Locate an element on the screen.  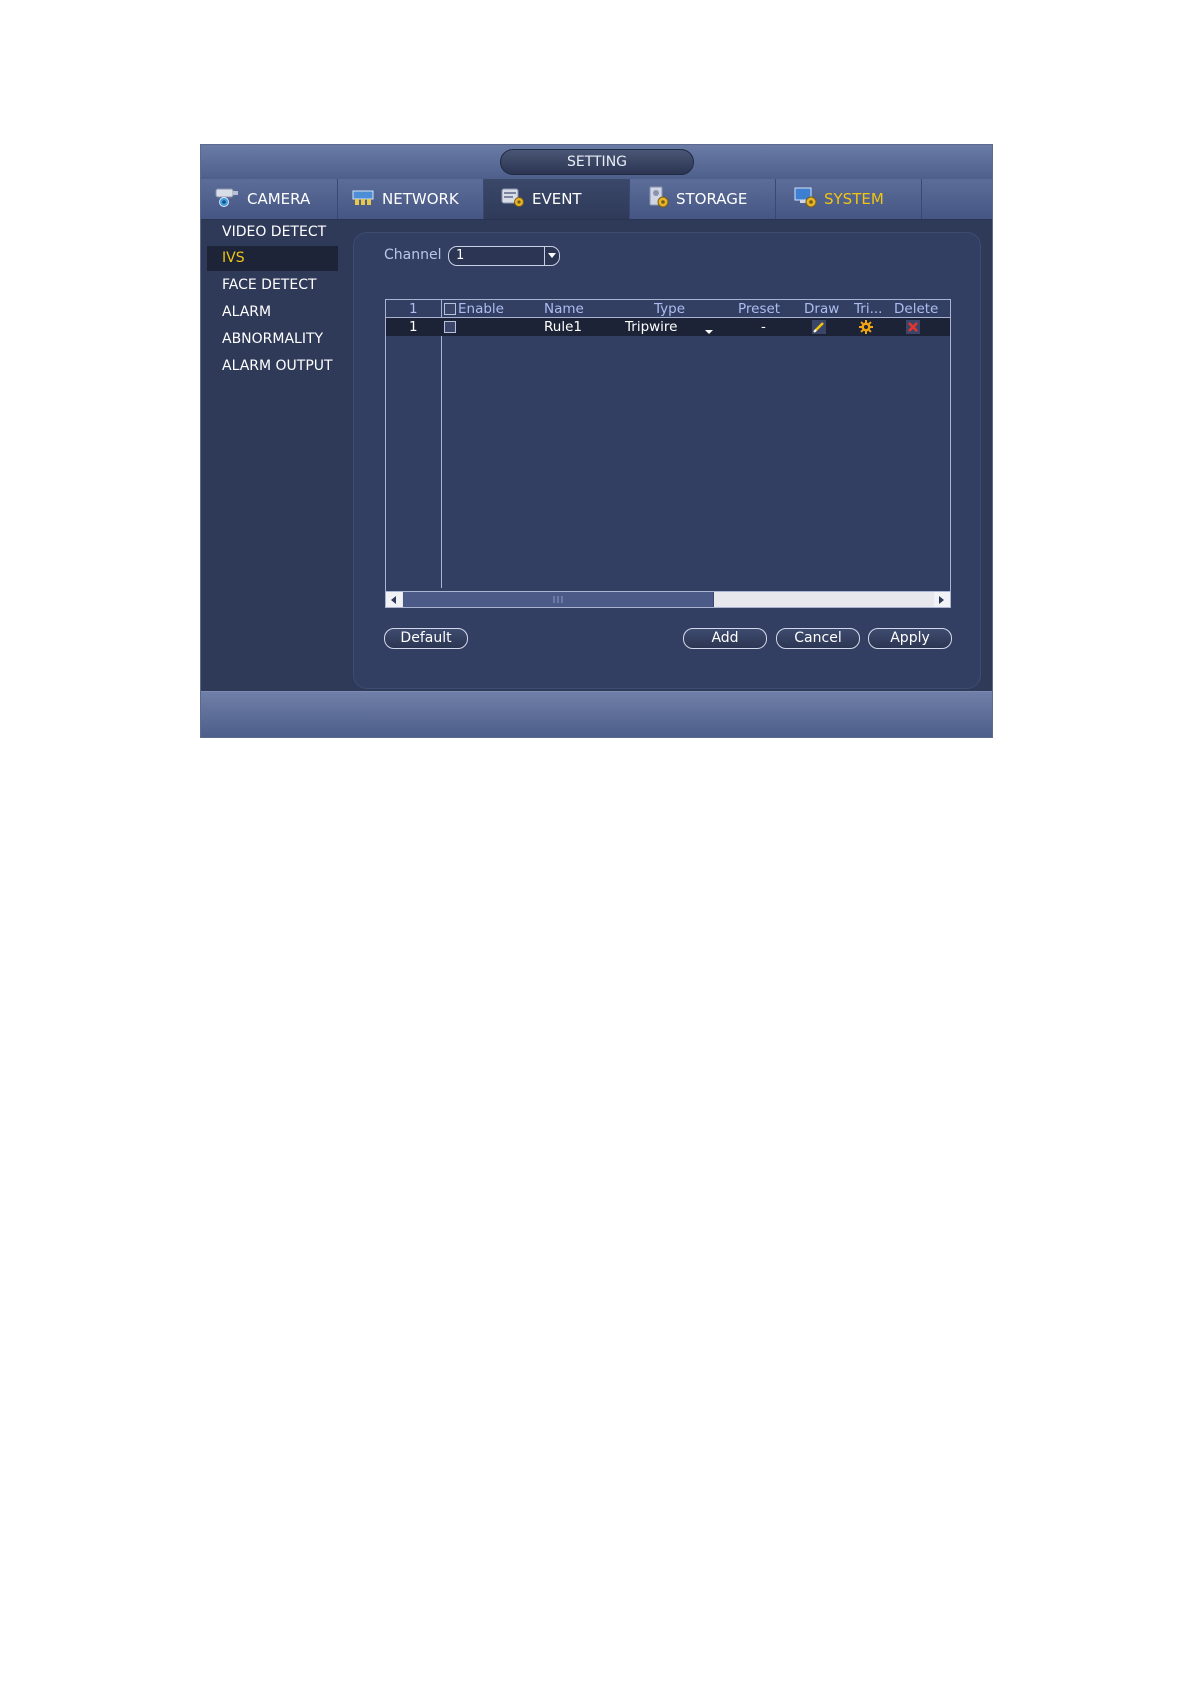
header-draw: Draw is located at coordinates (822, 309).